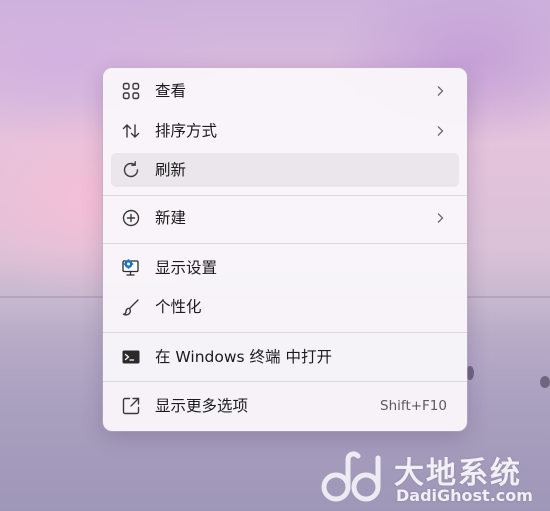 This screenshot has width=550, height=511. What do you see at coordinates (131, 170) in the screenshot?
I see `refresh-icon` at bounding box center [131, 170].